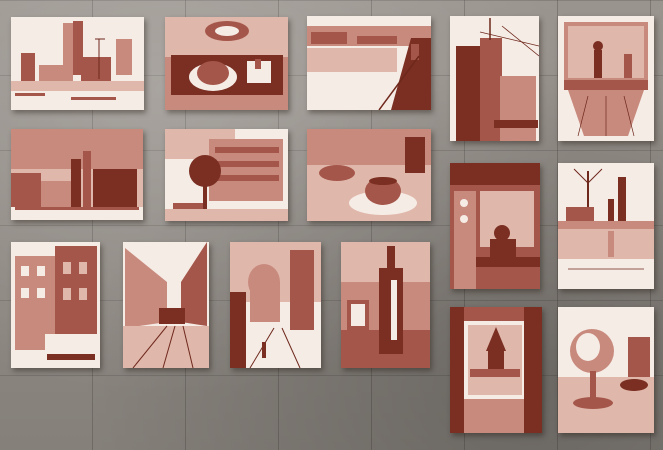  Describe the element at coordinates (166, 305) in the screenshot. I see `sketch-boulevard-tram` at that location.